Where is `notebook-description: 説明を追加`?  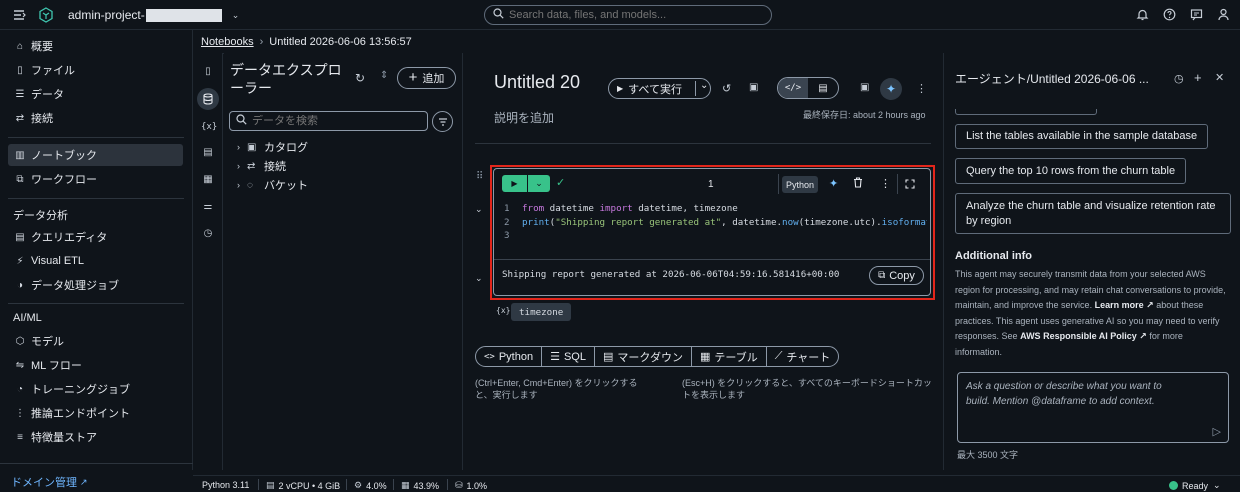 notebook-description: 説明を追加 is located at coordinates (524, 117).